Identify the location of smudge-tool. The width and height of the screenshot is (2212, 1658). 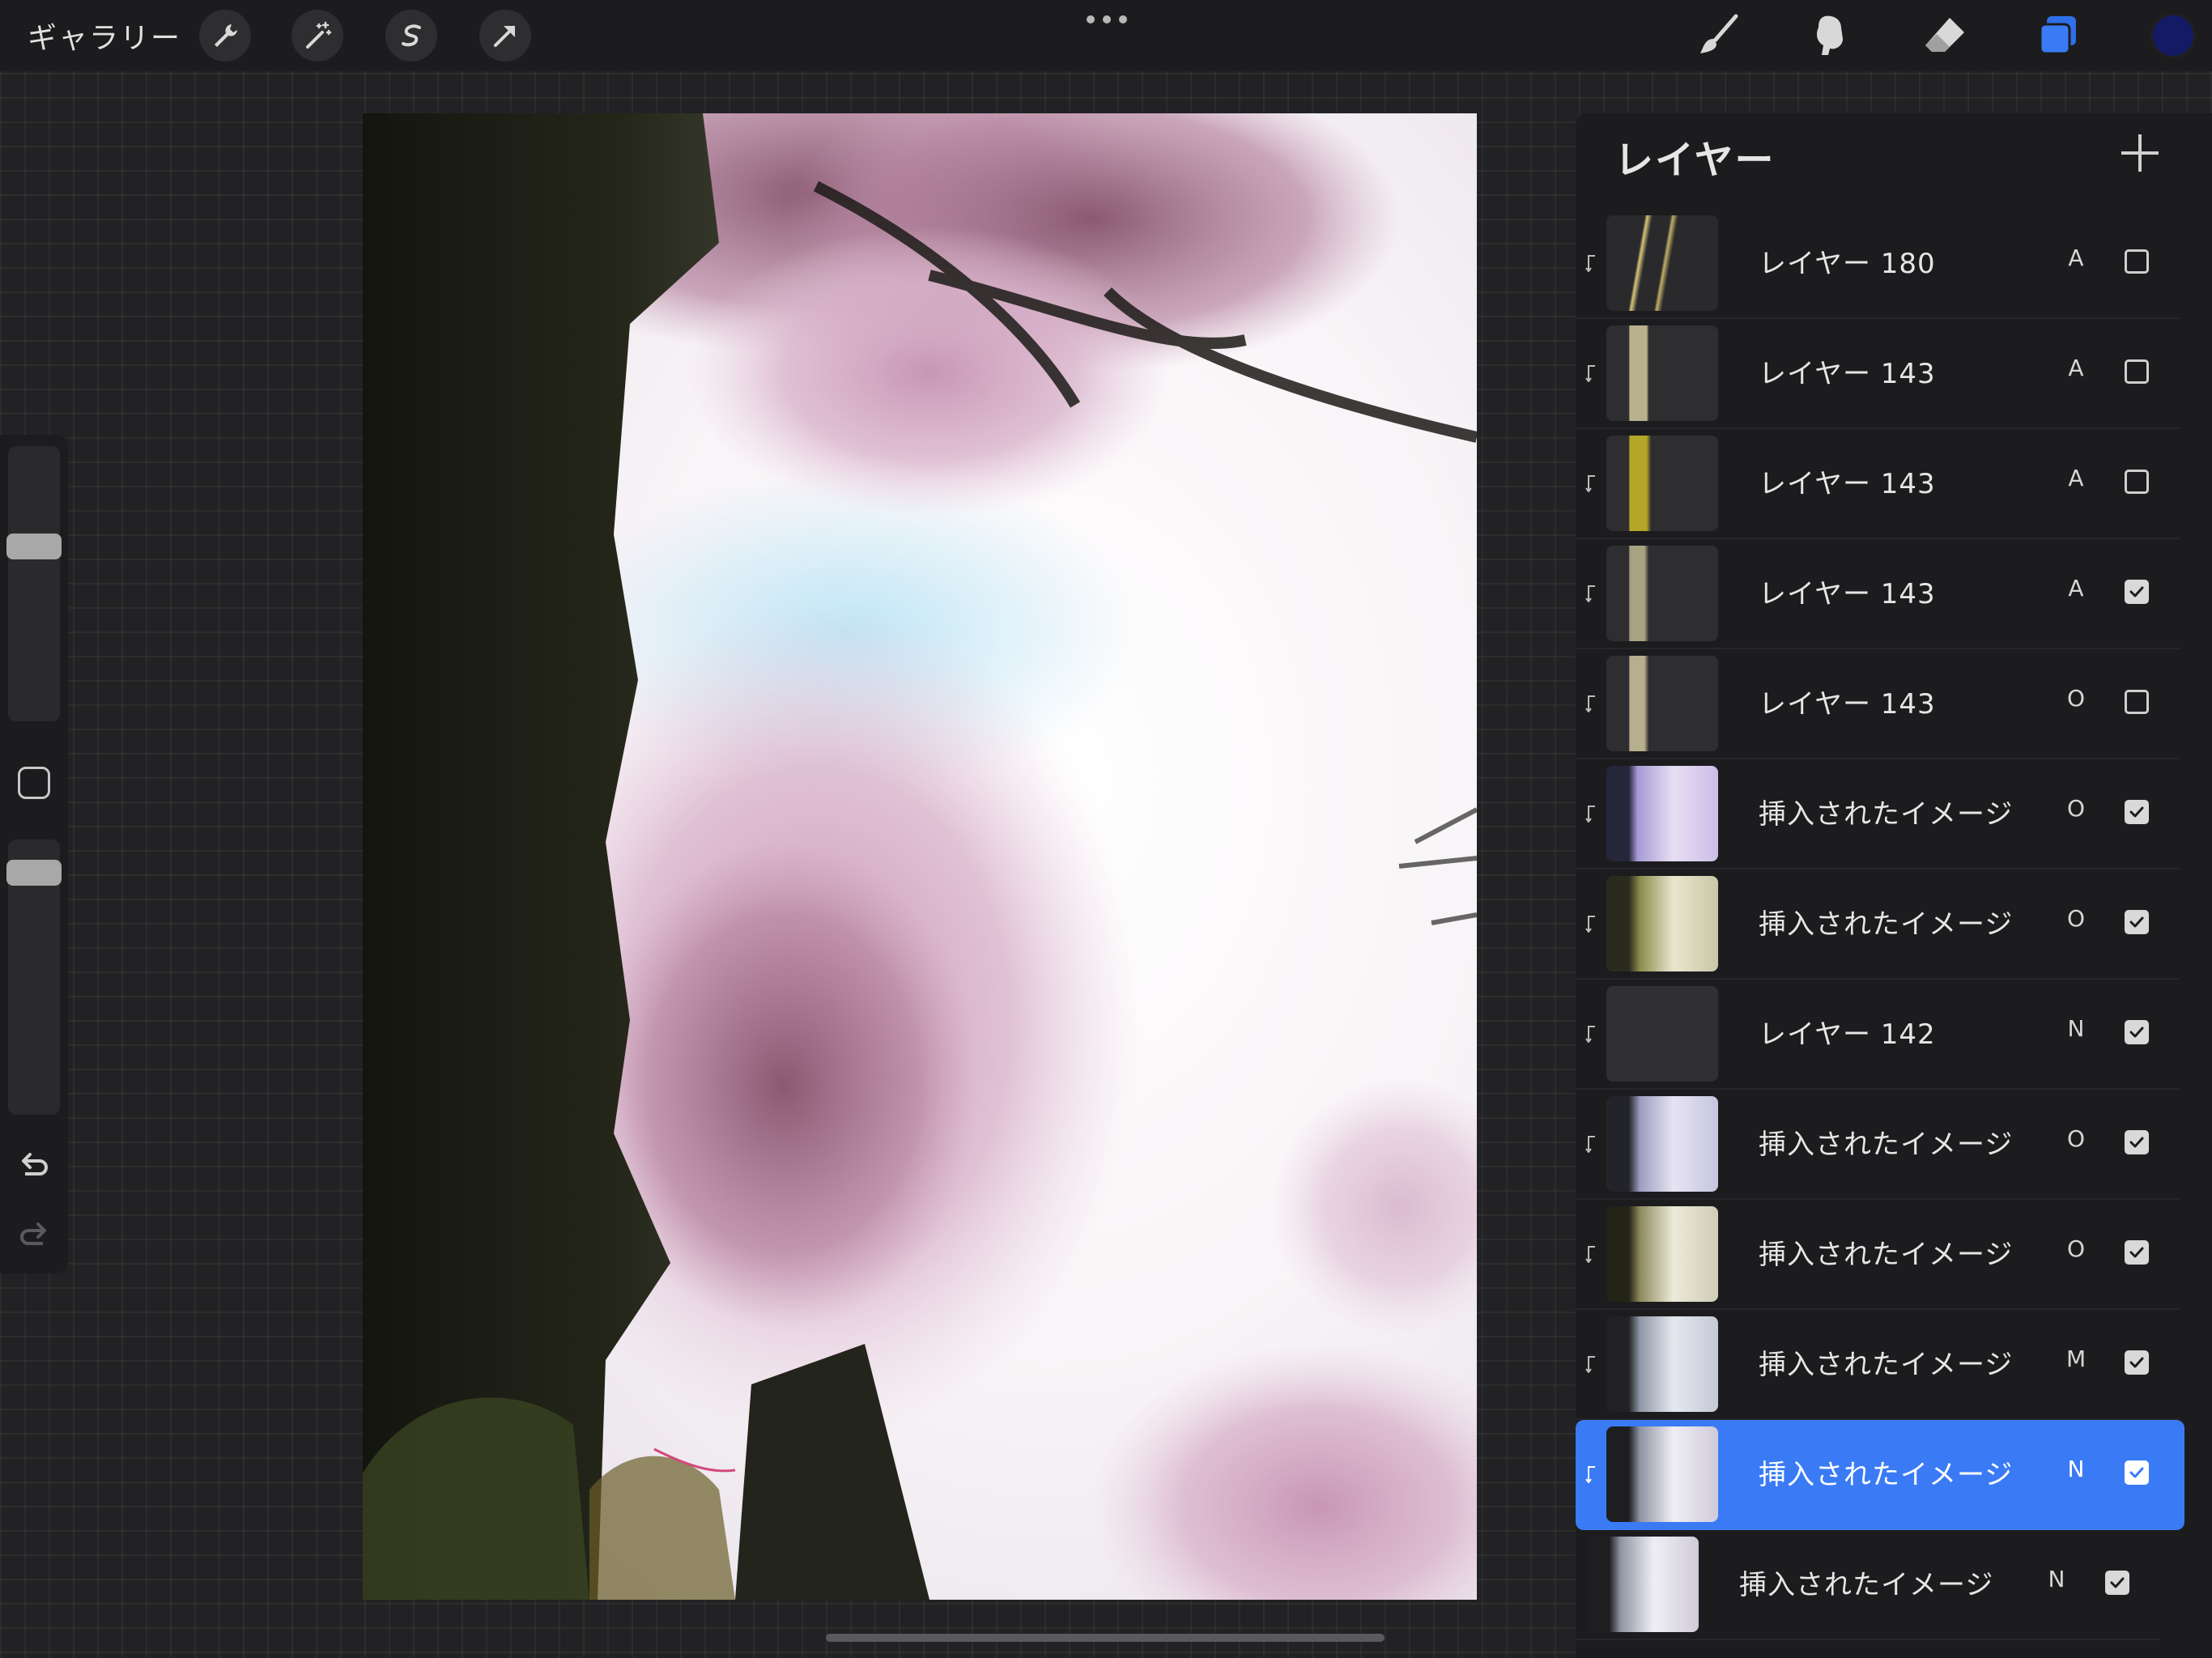
(1831, 35).